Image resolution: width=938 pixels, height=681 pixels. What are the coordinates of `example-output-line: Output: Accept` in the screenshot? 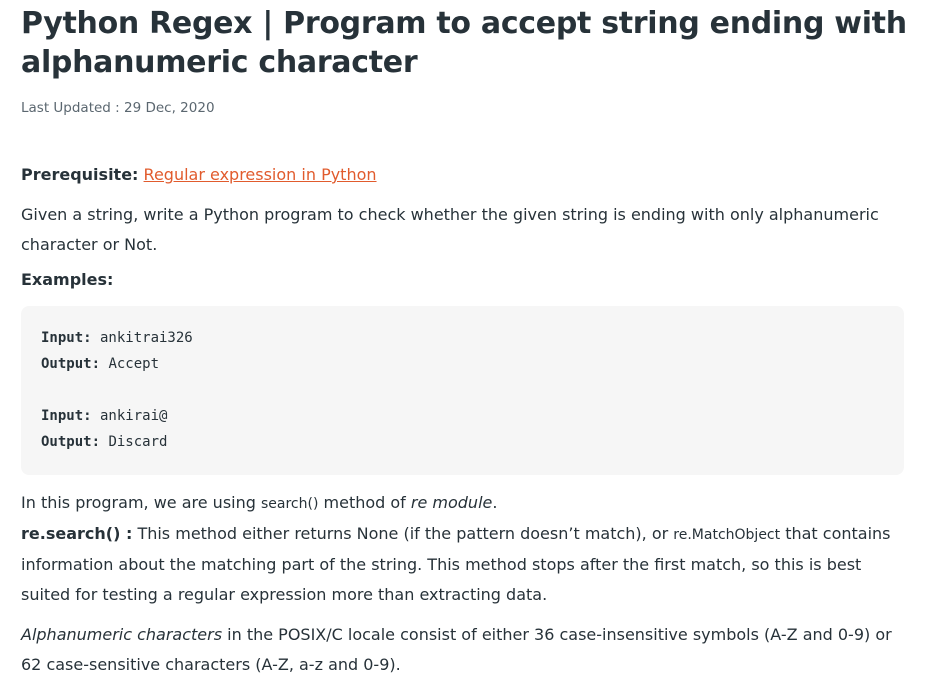 It's located at (472, 364).